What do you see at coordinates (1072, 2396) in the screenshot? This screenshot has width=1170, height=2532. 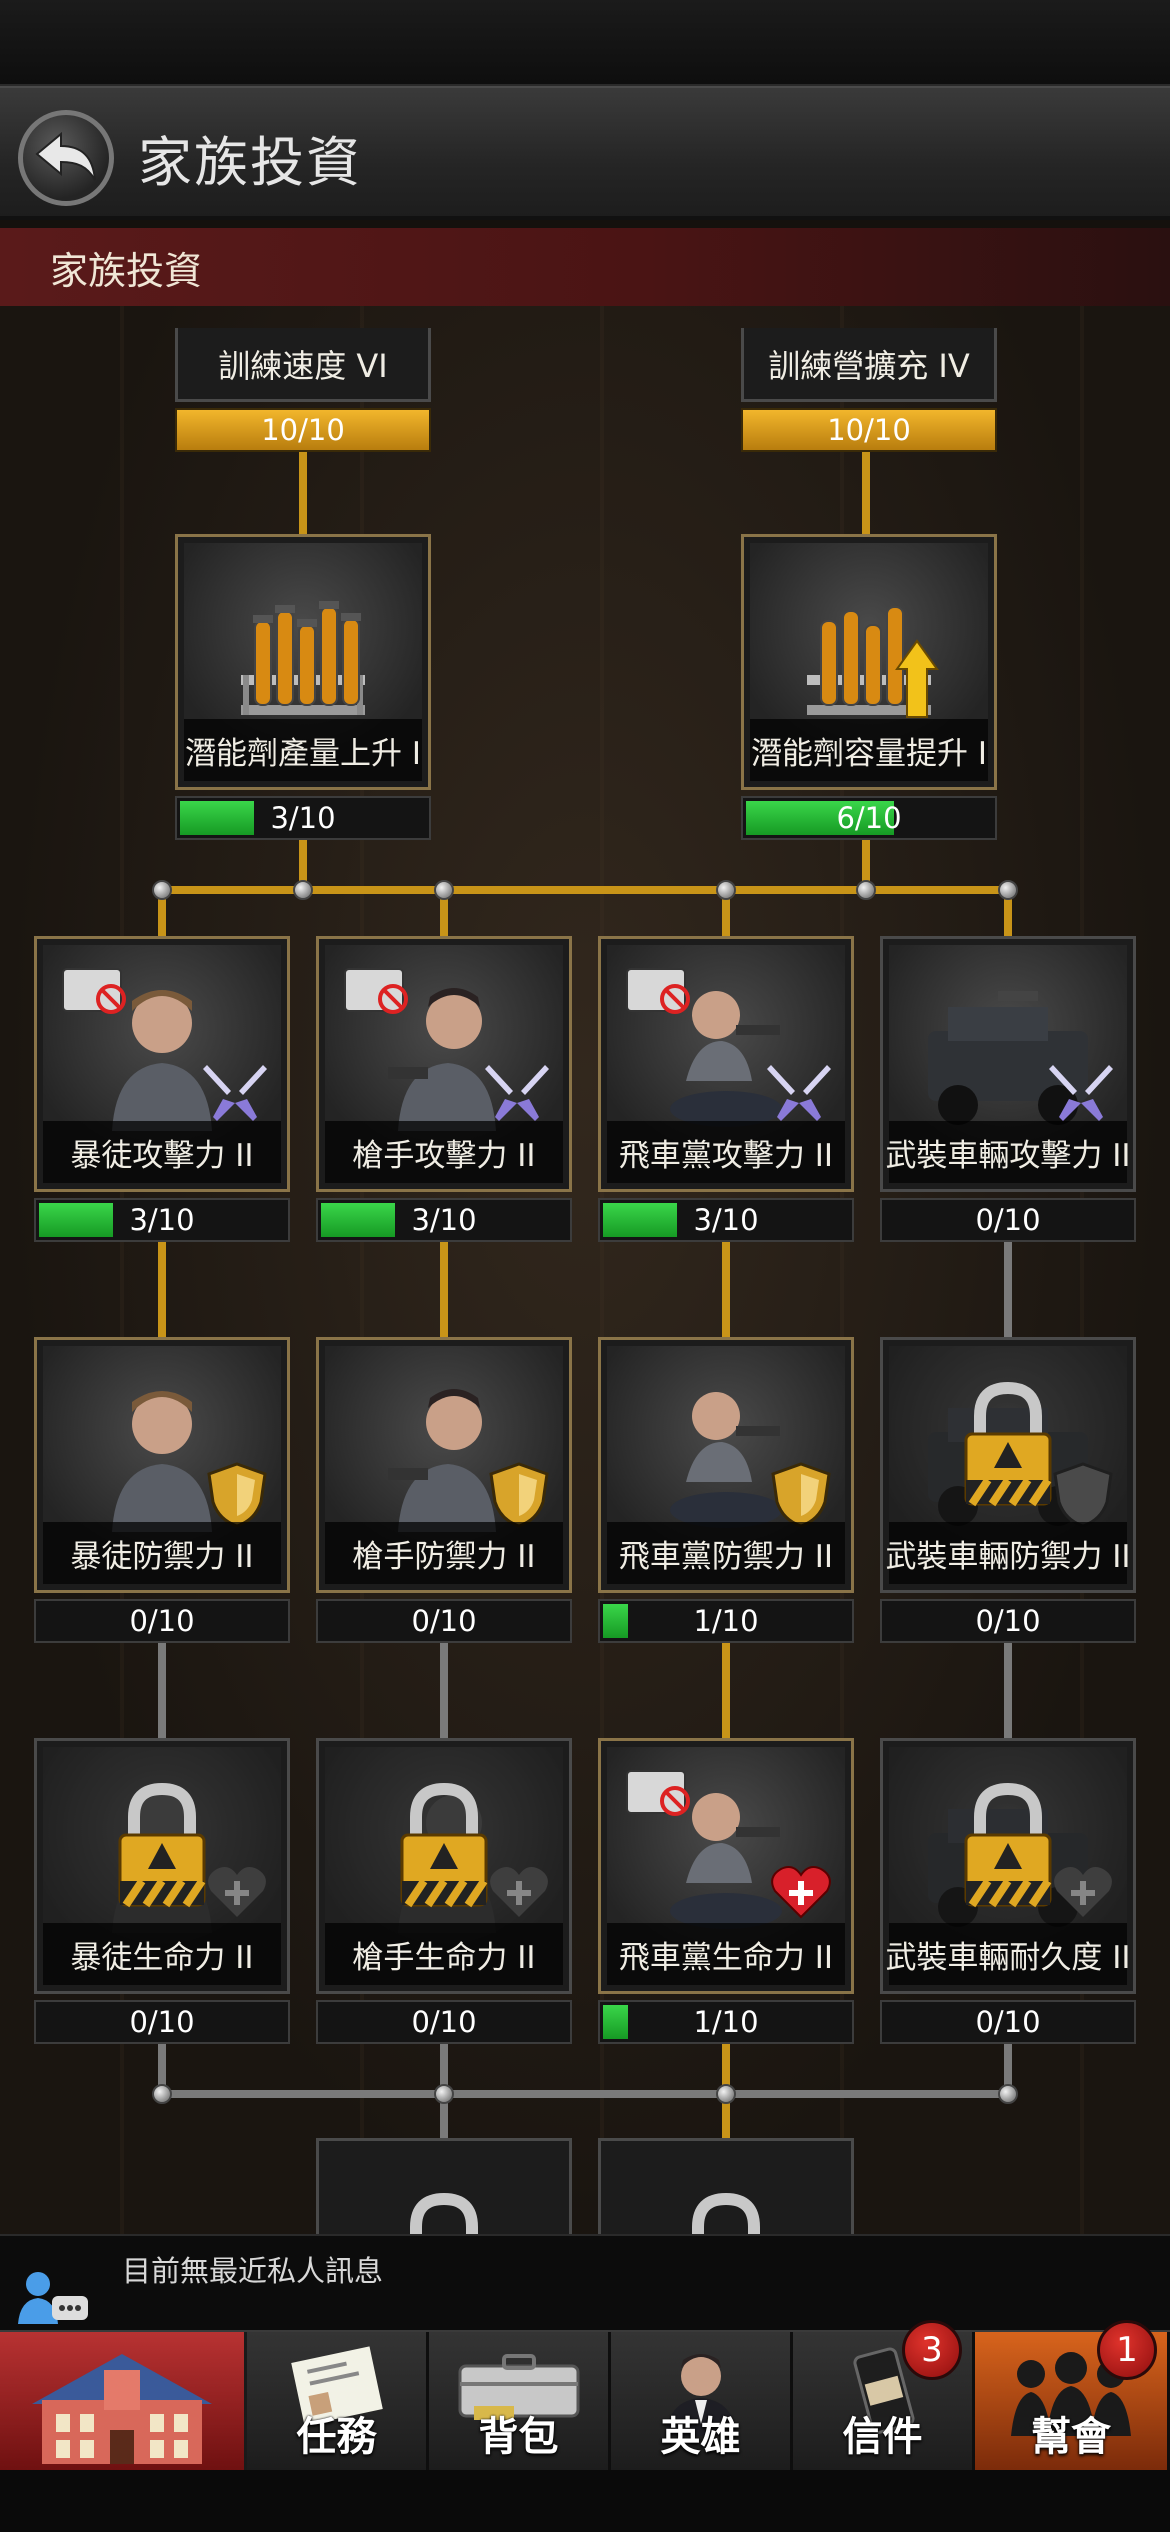 I see `nav-guild-button: 幫會 1` at bounding box center [1072, 2396].